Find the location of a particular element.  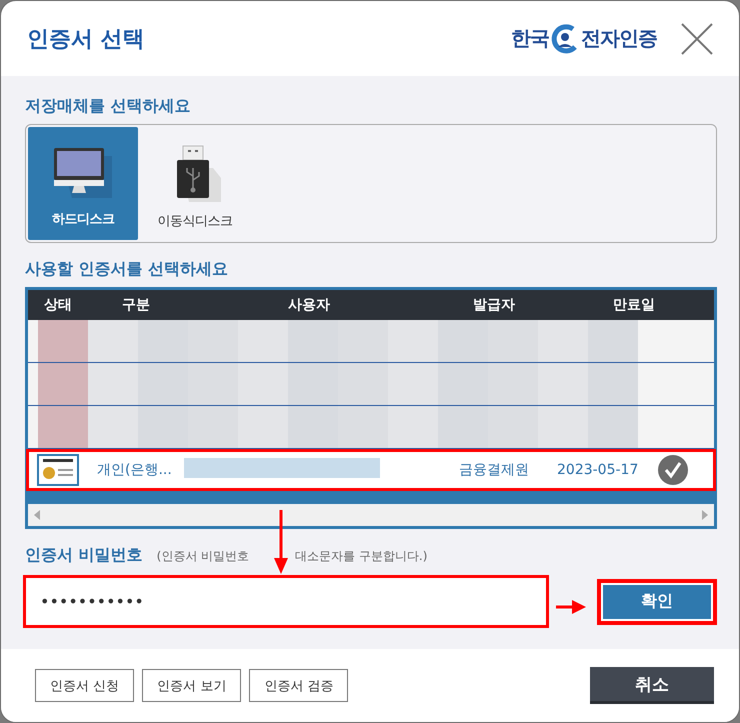

column-header: 사용자 is located at coordinates (309, 305).